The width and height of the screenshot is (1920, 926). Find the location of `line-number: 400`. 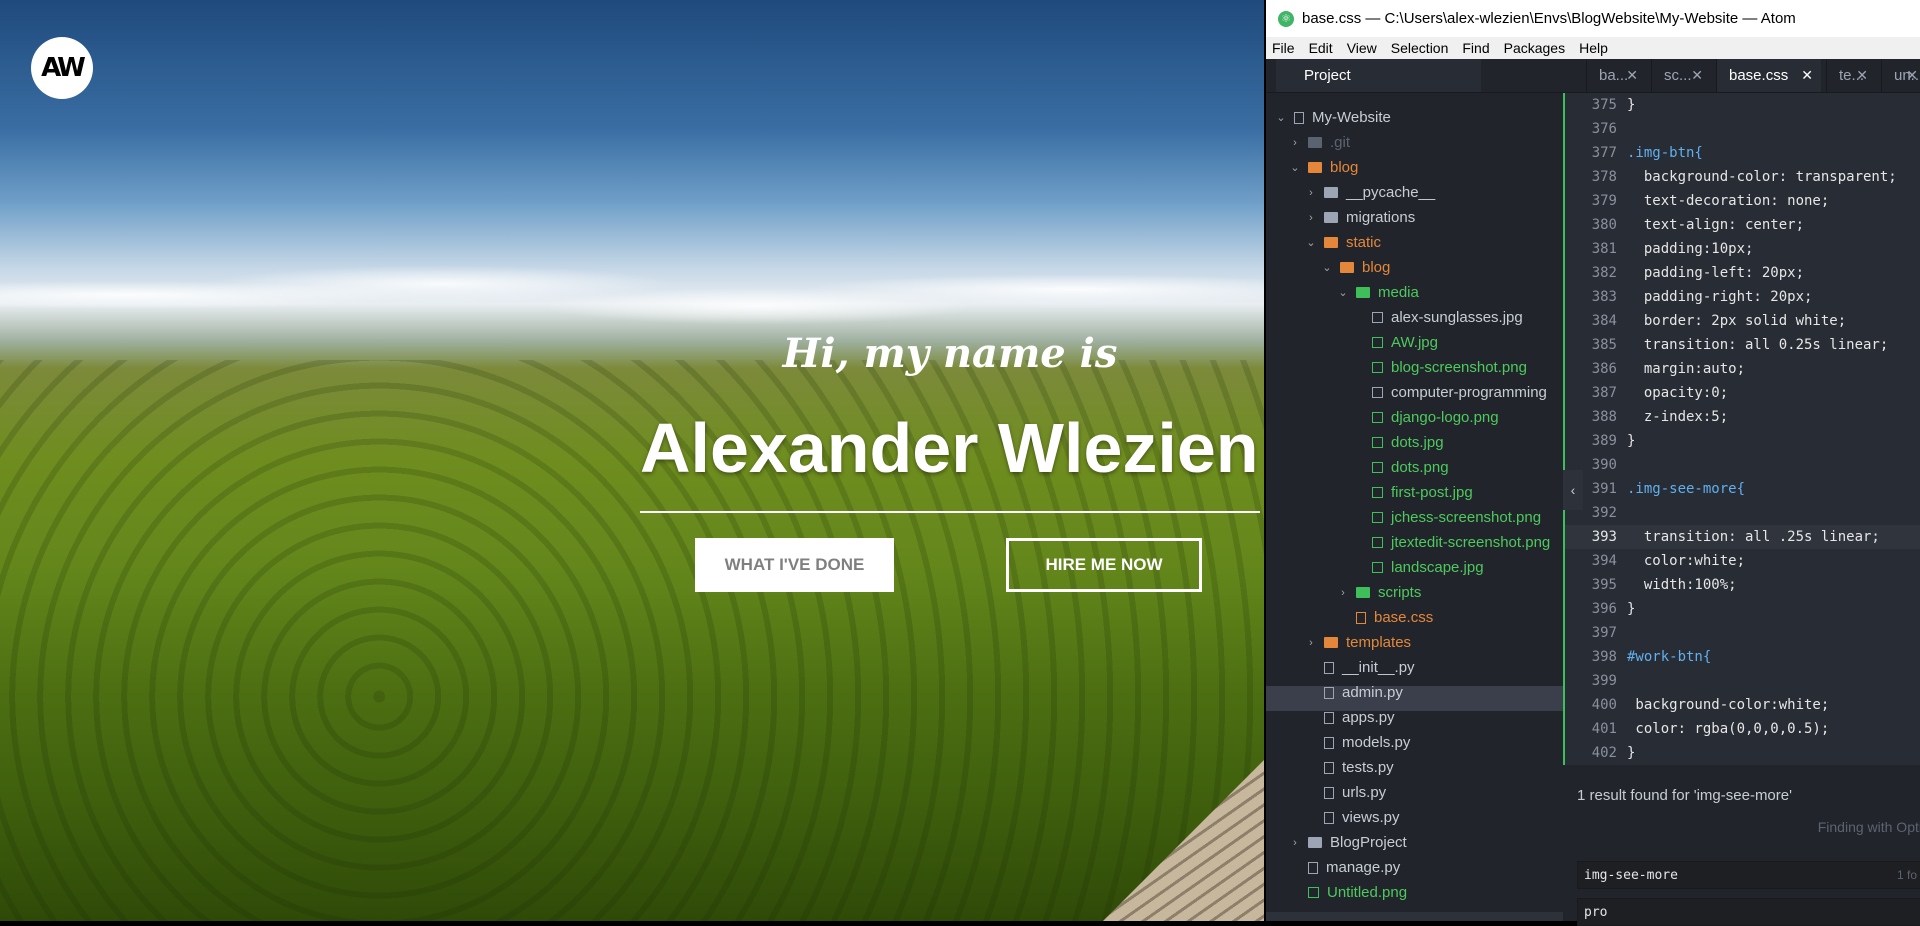

line-number: 400 is located at coordinates (1604, 705).